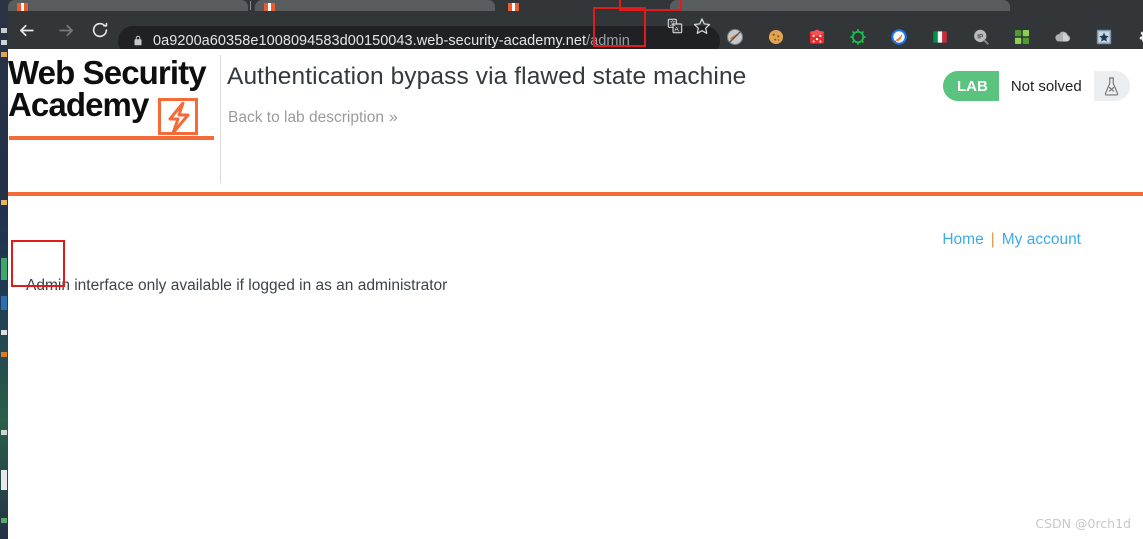 The width and height of the screenshot is (1143, 539). I want to click on italy-flag-icon, so click(940, 37).